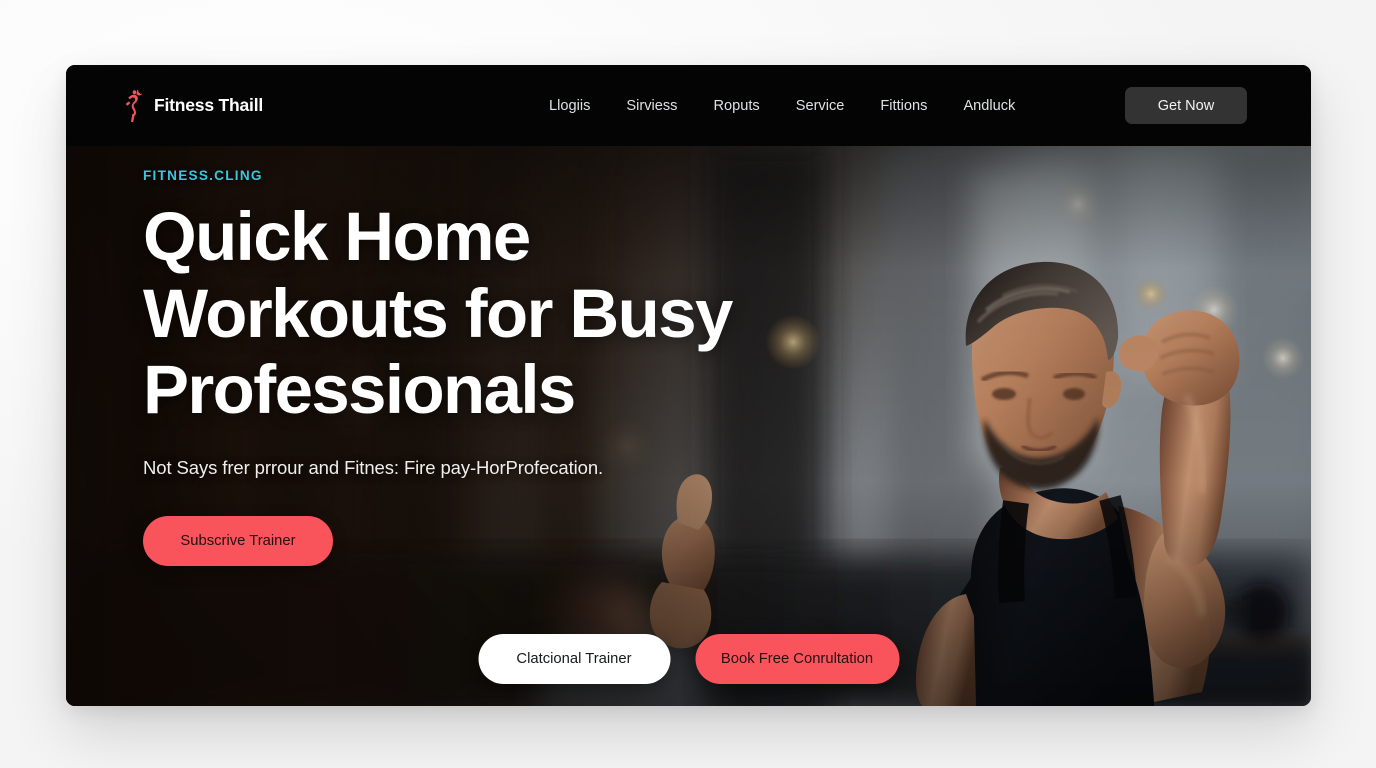 This screenshot has width=1376, height=768. What do you see at coordinates (203, 175) in the screenshot?
I see `hero-eyebrow: FITNESS.CLING` at bounding box center [203, 175].